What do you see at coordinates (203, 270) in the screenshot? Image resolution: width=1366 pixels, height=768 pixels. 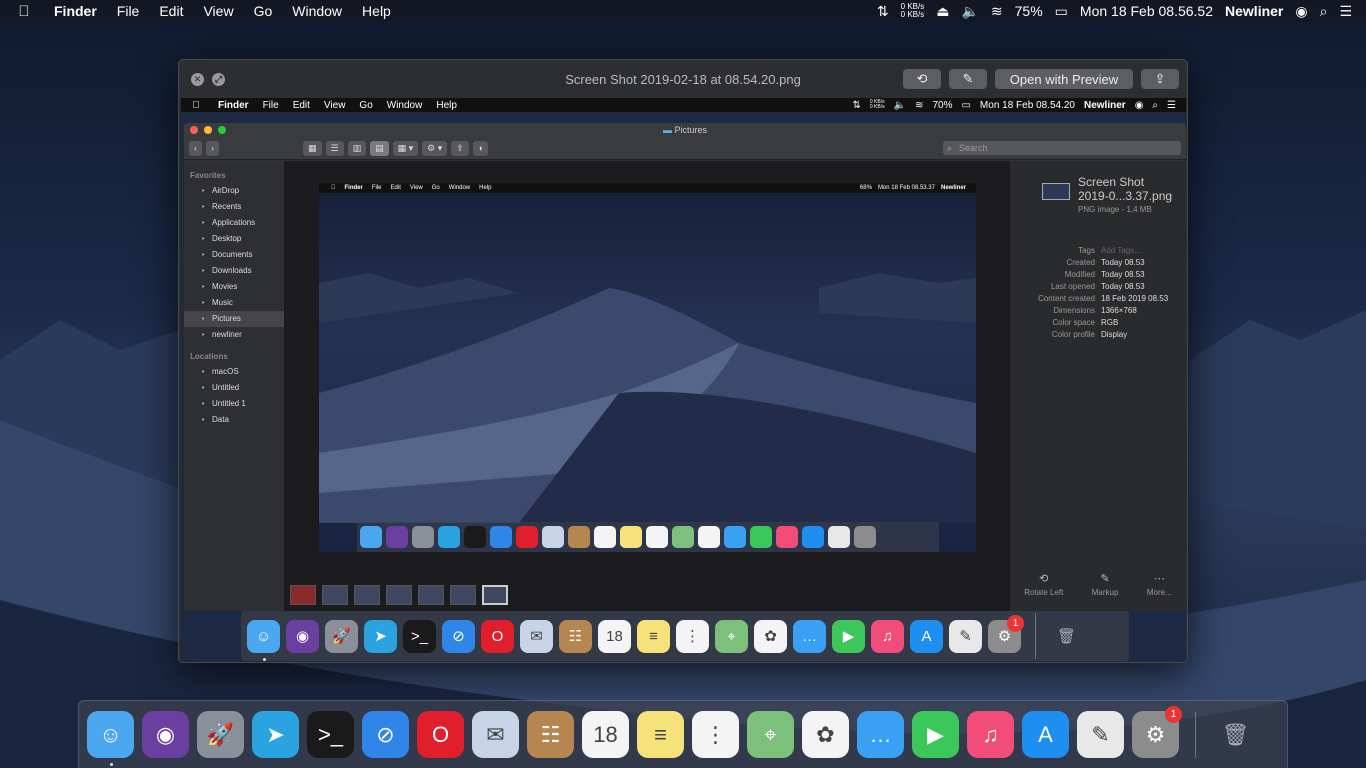 I see `downloads-icon: ▪` at bounding box center [203, 270].